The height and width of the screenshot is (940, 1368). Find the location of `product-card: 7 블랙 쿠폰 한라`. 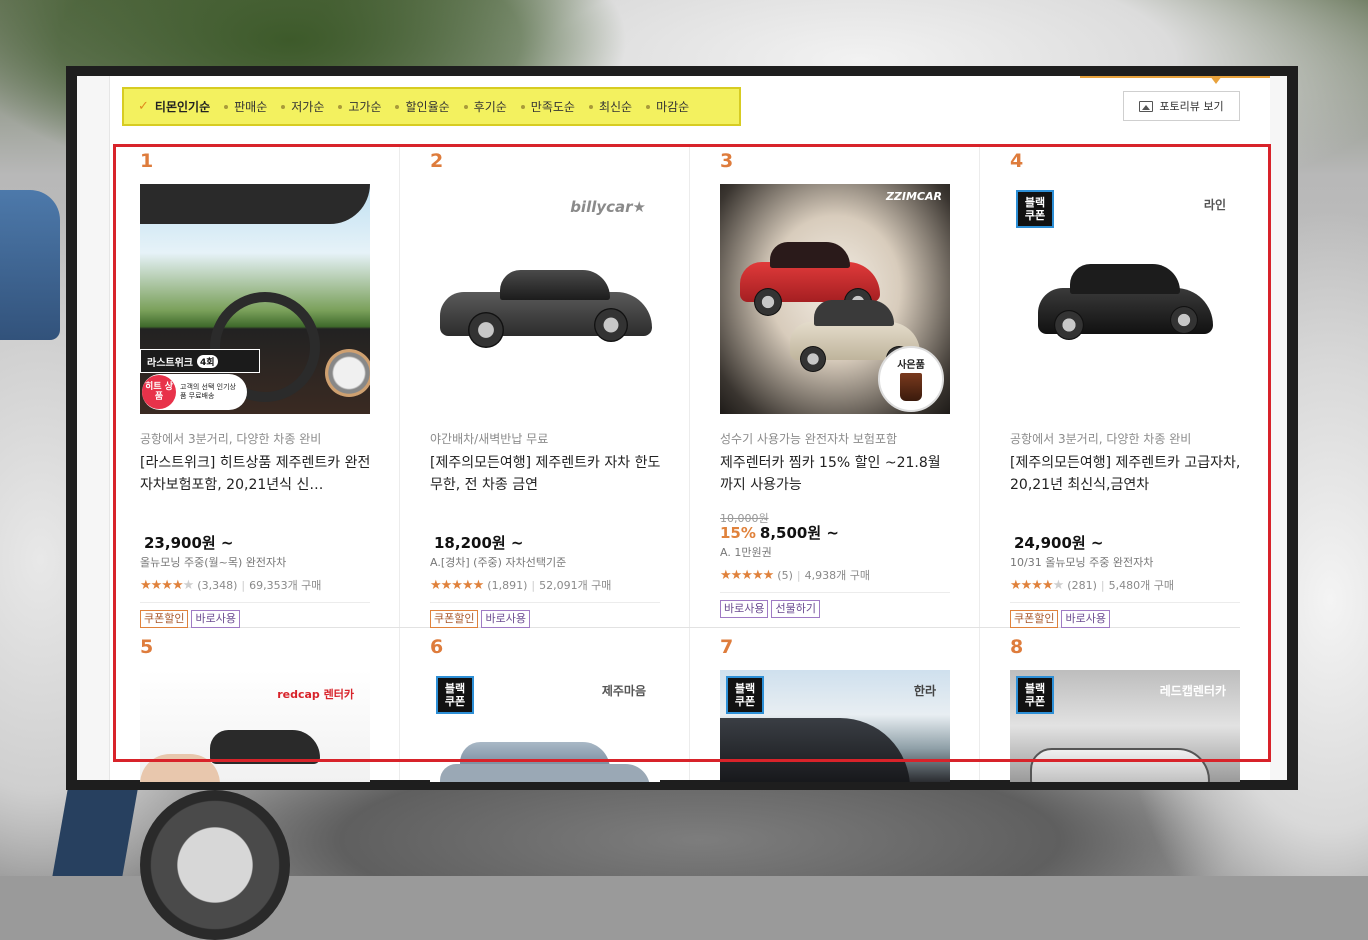

product-card: 7 블랙 쿠폰 한라 is located at coordinates (836, 709).